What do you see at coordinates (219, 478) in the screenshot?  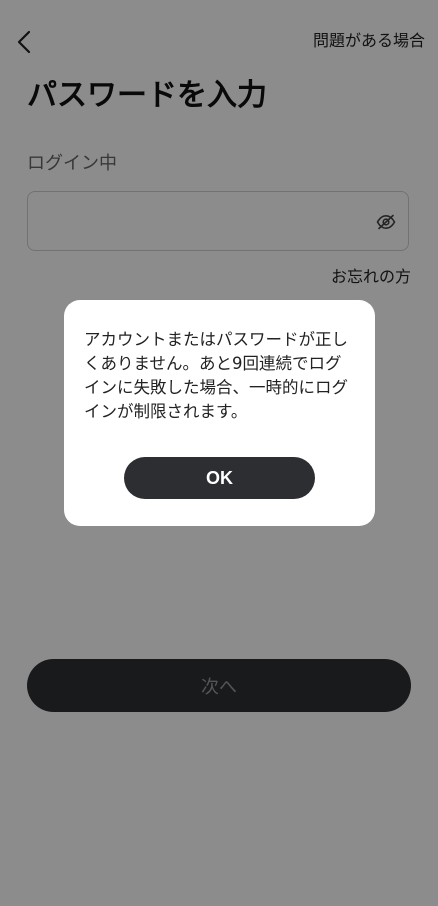 I see `ok-button: OK` at bounding box center [219, 478].